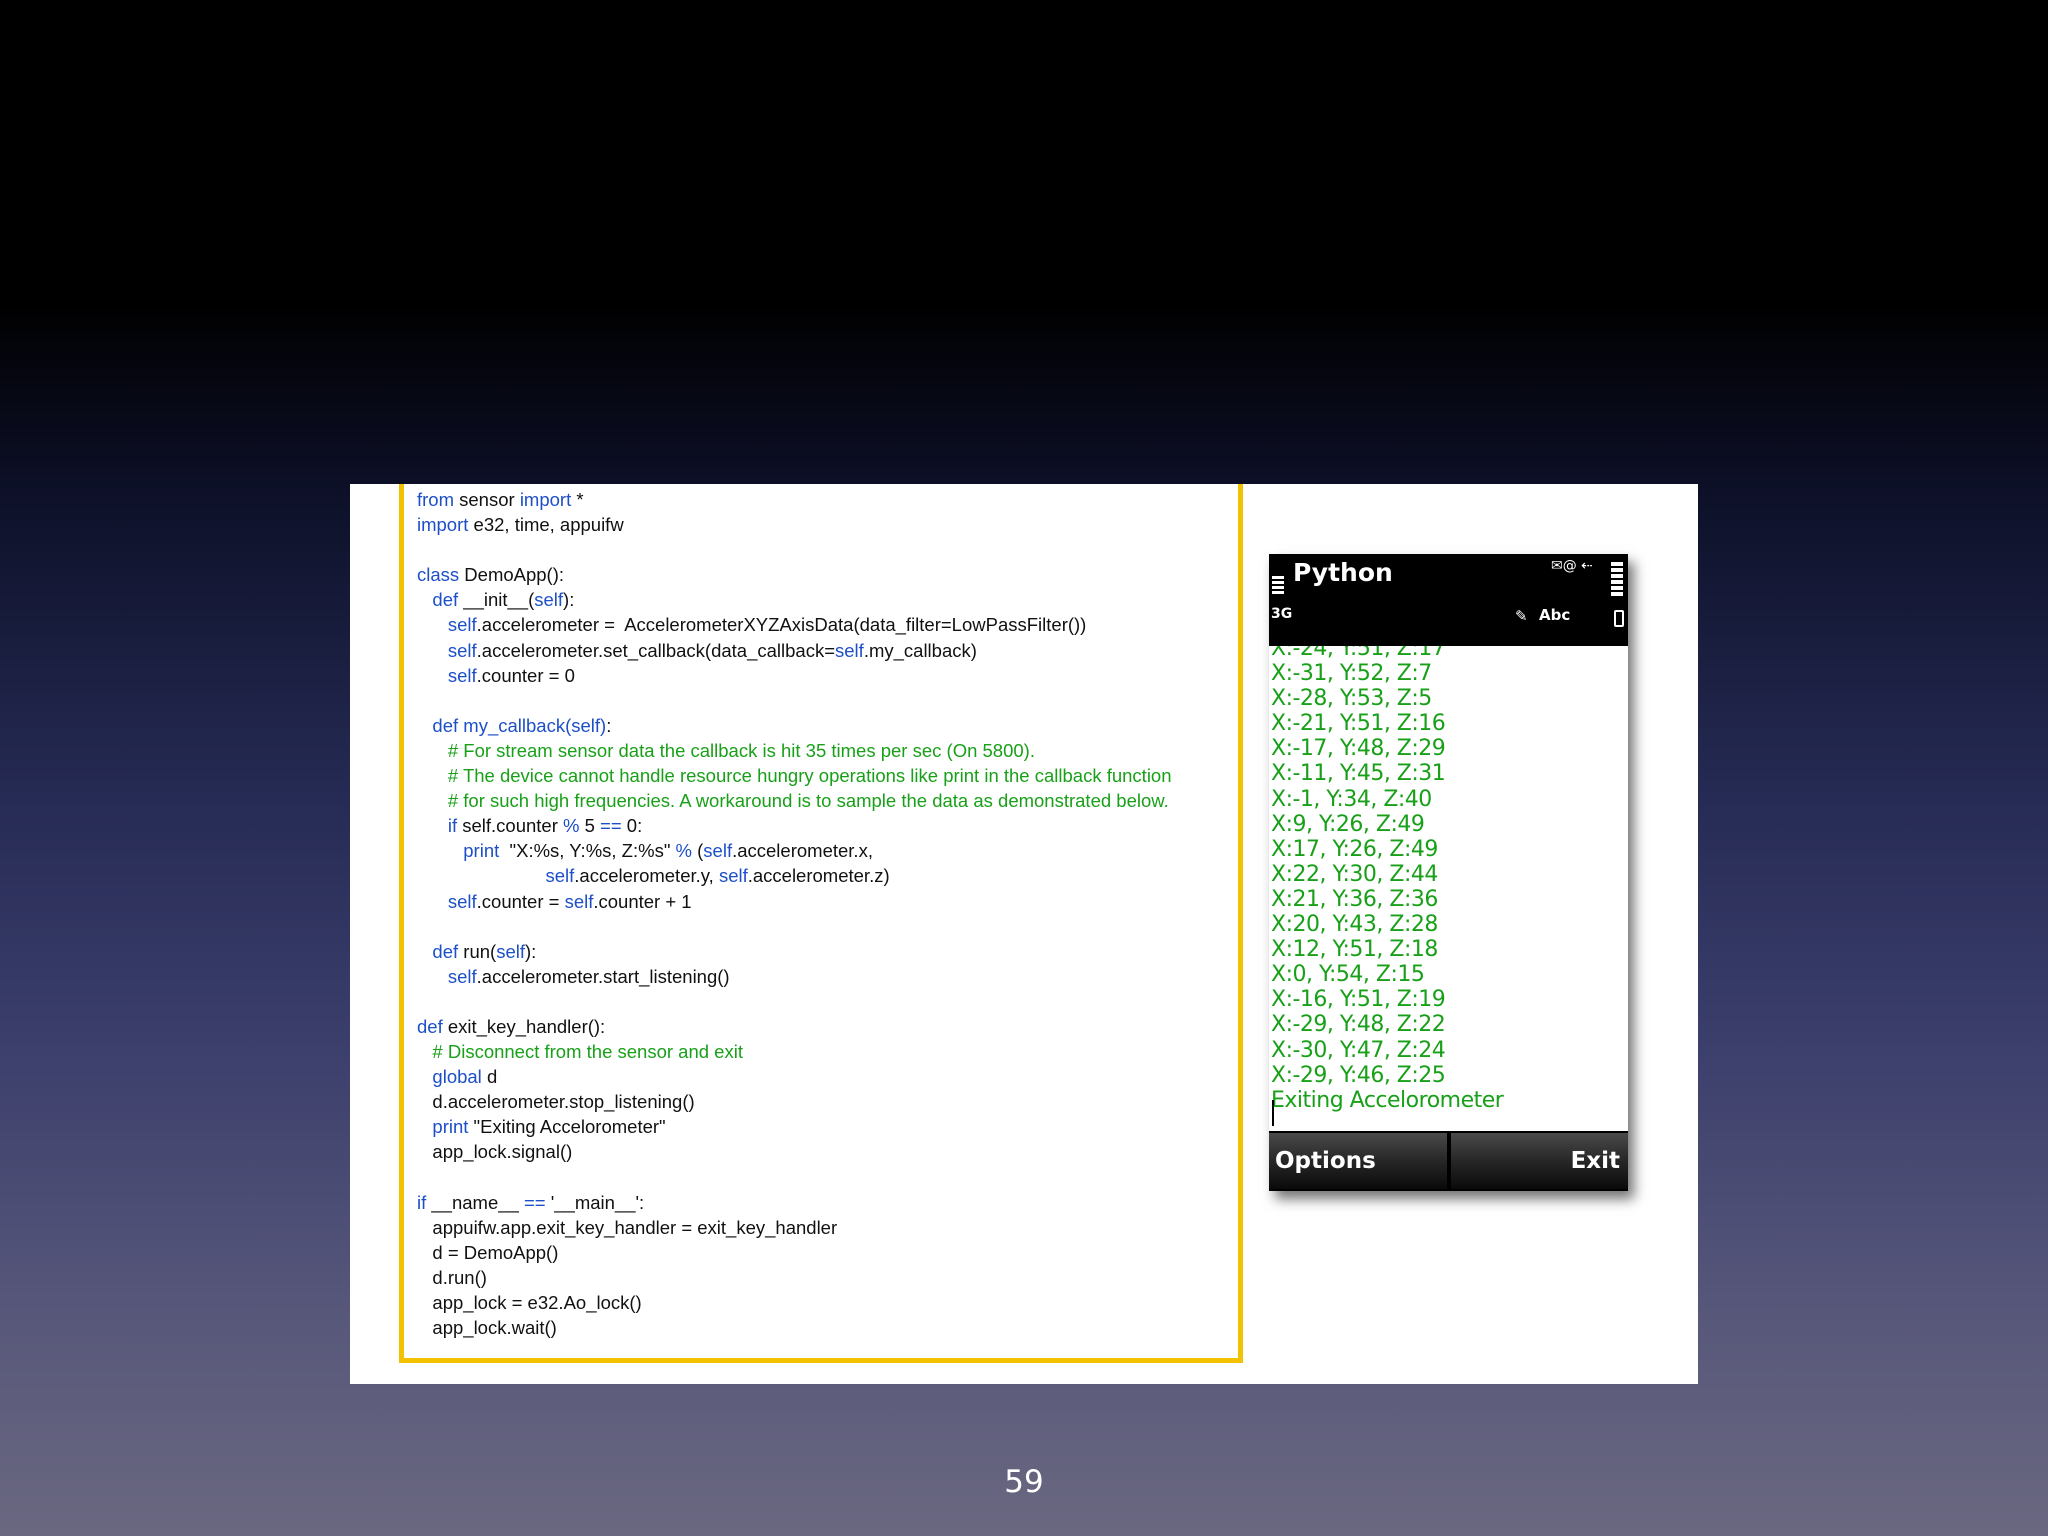  What do you see at coordinates (477, 951) in the screenshot?
I see `code-text: run(` at bounding box center [477, 951].